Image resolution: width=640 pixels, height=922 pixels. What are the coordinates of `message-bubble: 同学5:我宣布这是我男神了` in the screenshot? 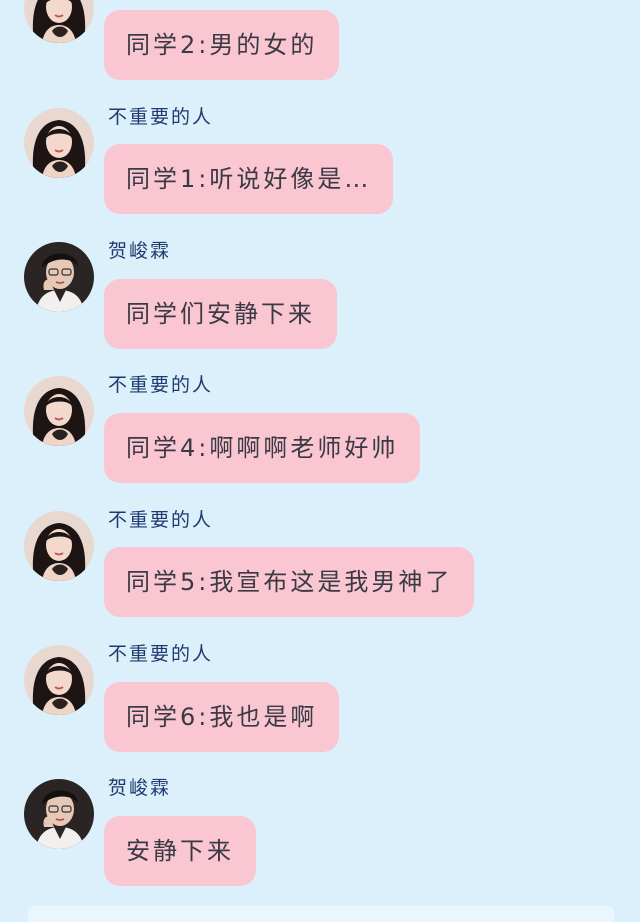 It's located at (289, 582).